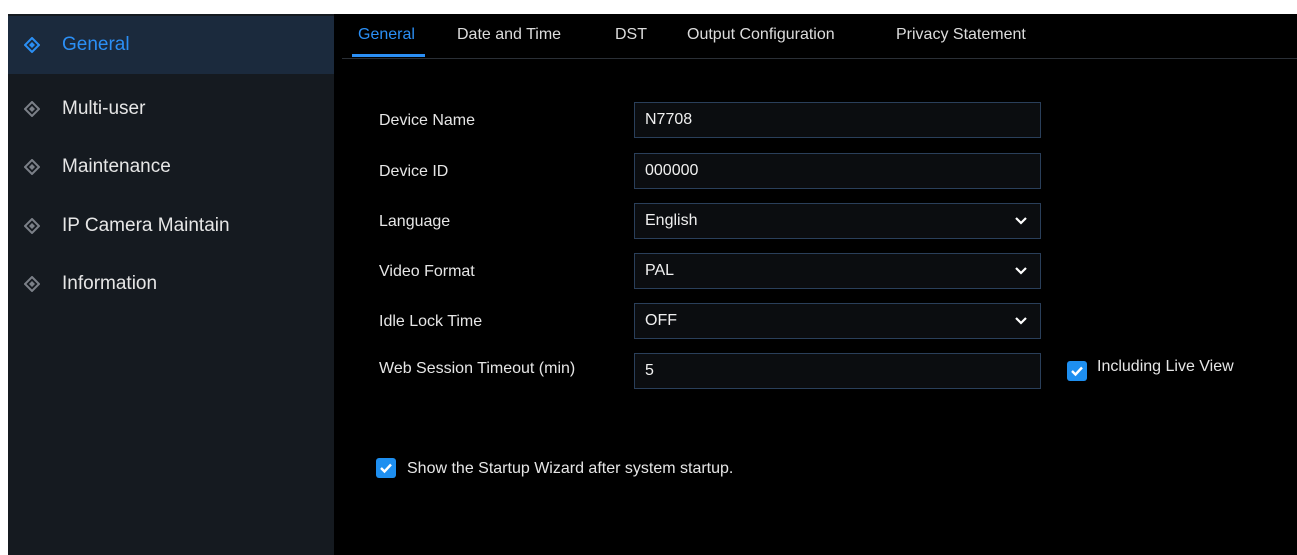 Image resolution: width=1297 pixels, height=555 pixels. What do you see at coordinates (961, 42) in the screenshot?
I see `tab-privacy-statement: Privacy Statement` at bounding box center [961, 42].